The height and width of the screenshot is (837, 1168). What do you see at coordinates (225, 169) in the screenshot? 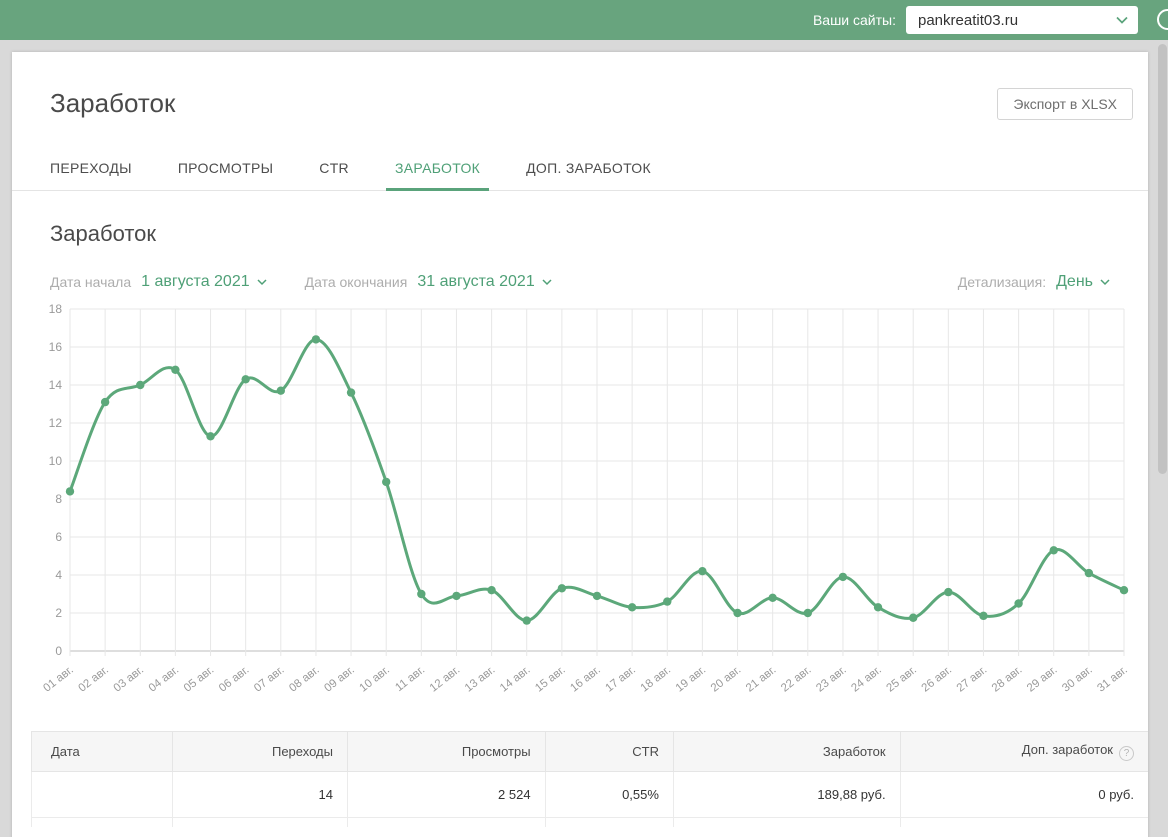
I see `tab-2: ПРОСМОТРЫ` at bounding box center [225, 169].